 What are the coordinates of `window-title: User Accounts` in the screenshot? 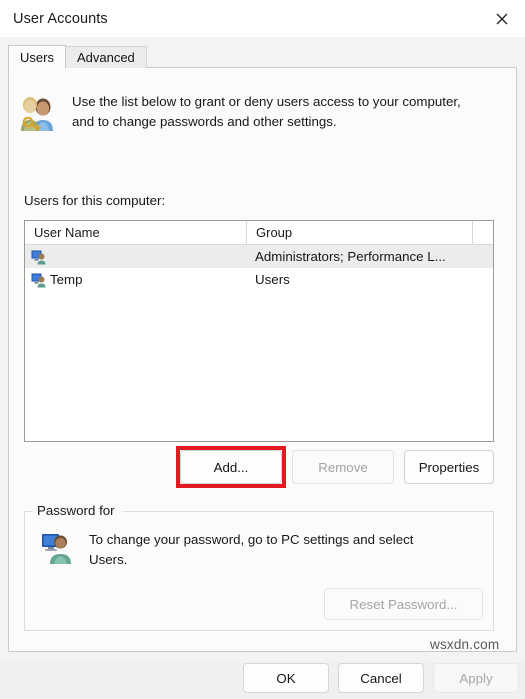 It's located at (60, 18).